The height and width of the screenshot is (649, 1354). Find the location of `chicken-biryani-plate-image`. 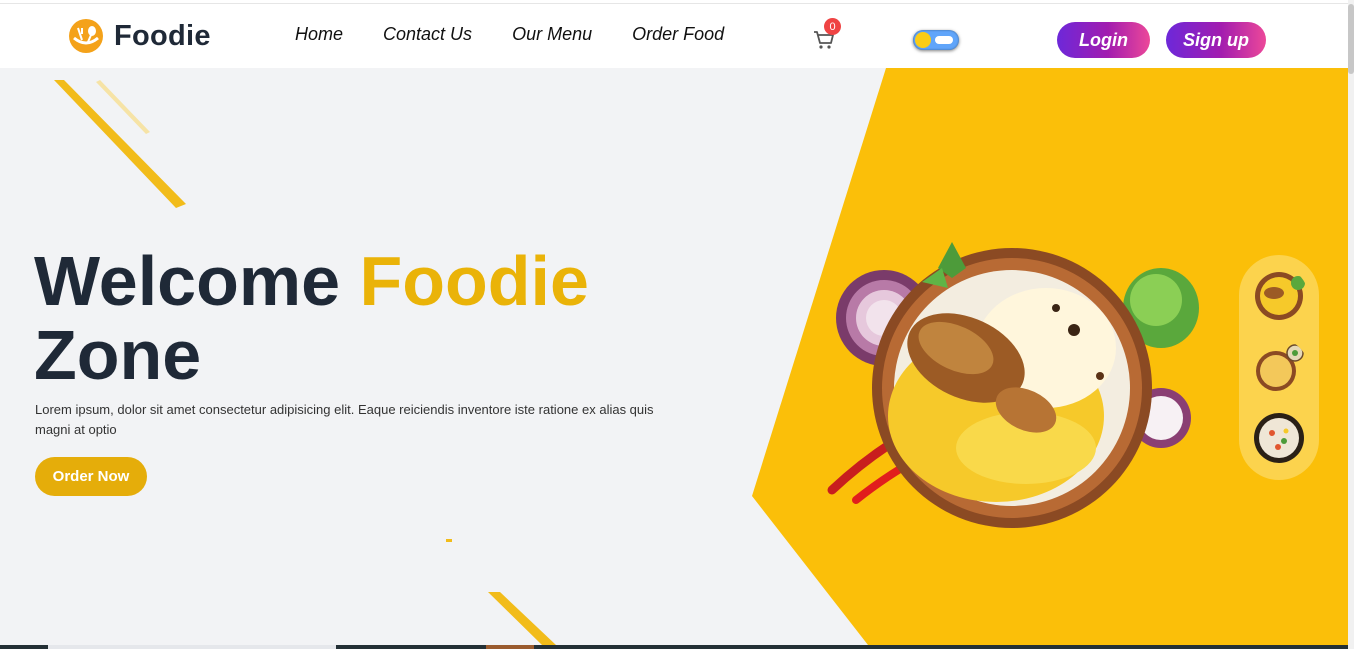

chicken-biryani-plate-image is located at coordinates (1013, 385).